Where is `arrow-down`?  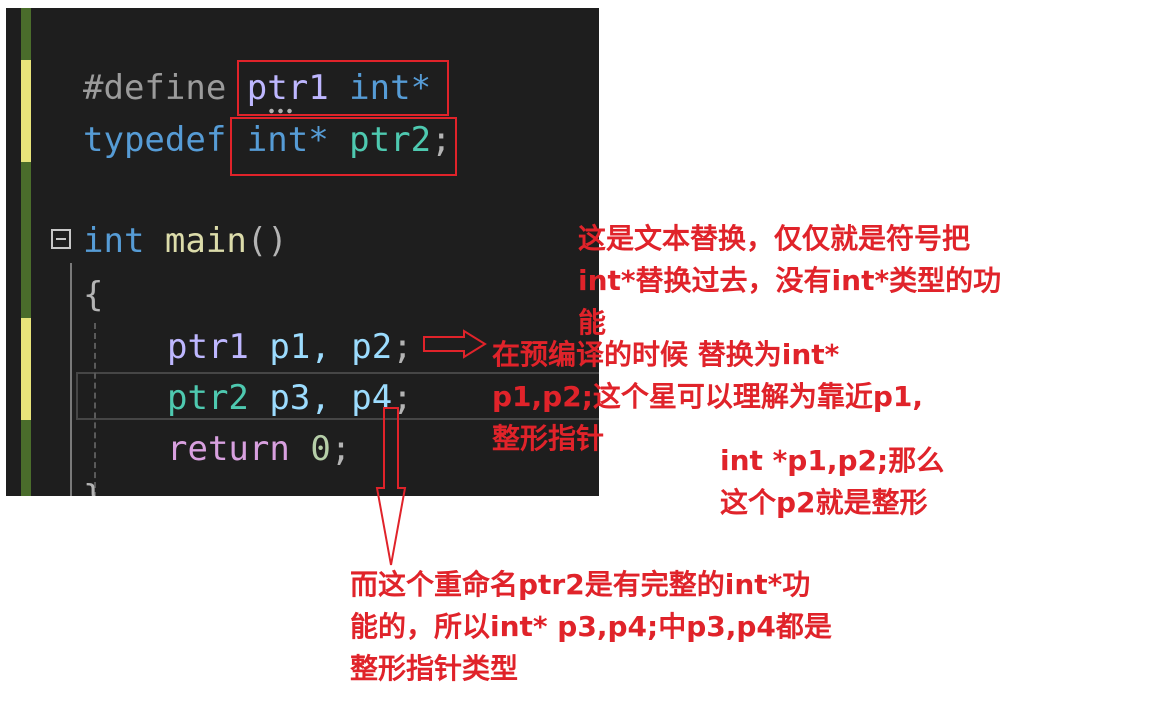
arrow-down is located at coordinates (391, 486).